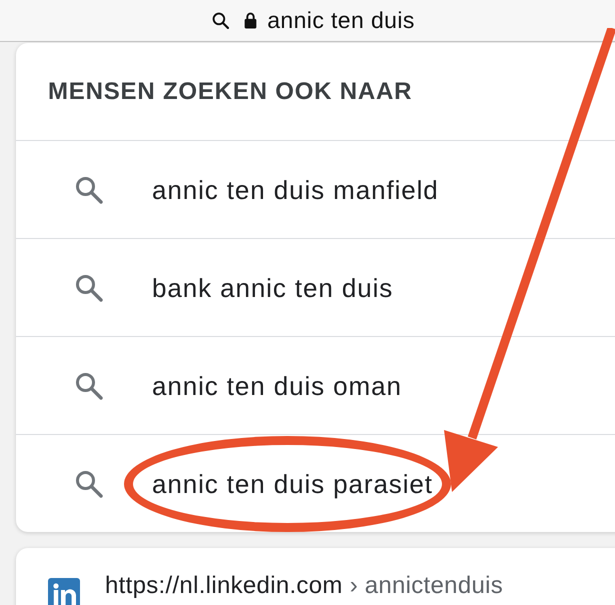 Image resolution: width=615 pixels, height=605 pixels. What do you see at coordinates (434, 586) in the screenshot?
I see `breadcrumb-path: annictenduis` at bounding box center [434, 586].